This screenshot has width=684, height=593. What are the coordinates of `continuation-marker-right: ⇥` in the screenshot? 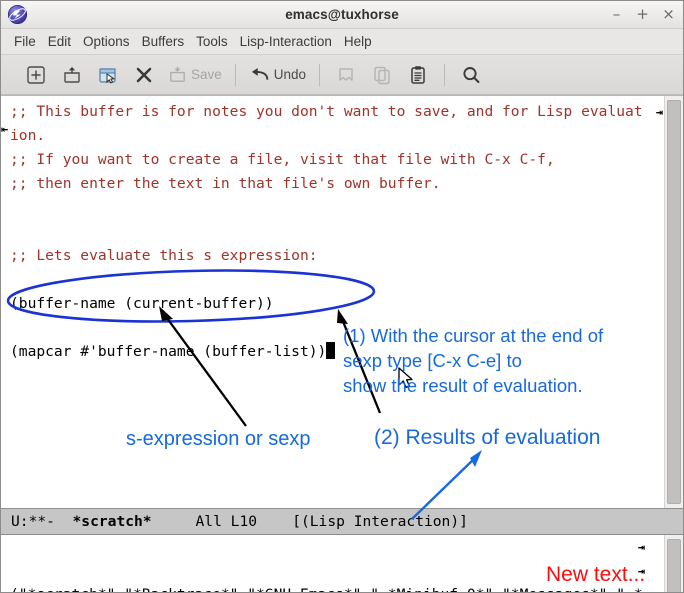 It's located at (659, 112).